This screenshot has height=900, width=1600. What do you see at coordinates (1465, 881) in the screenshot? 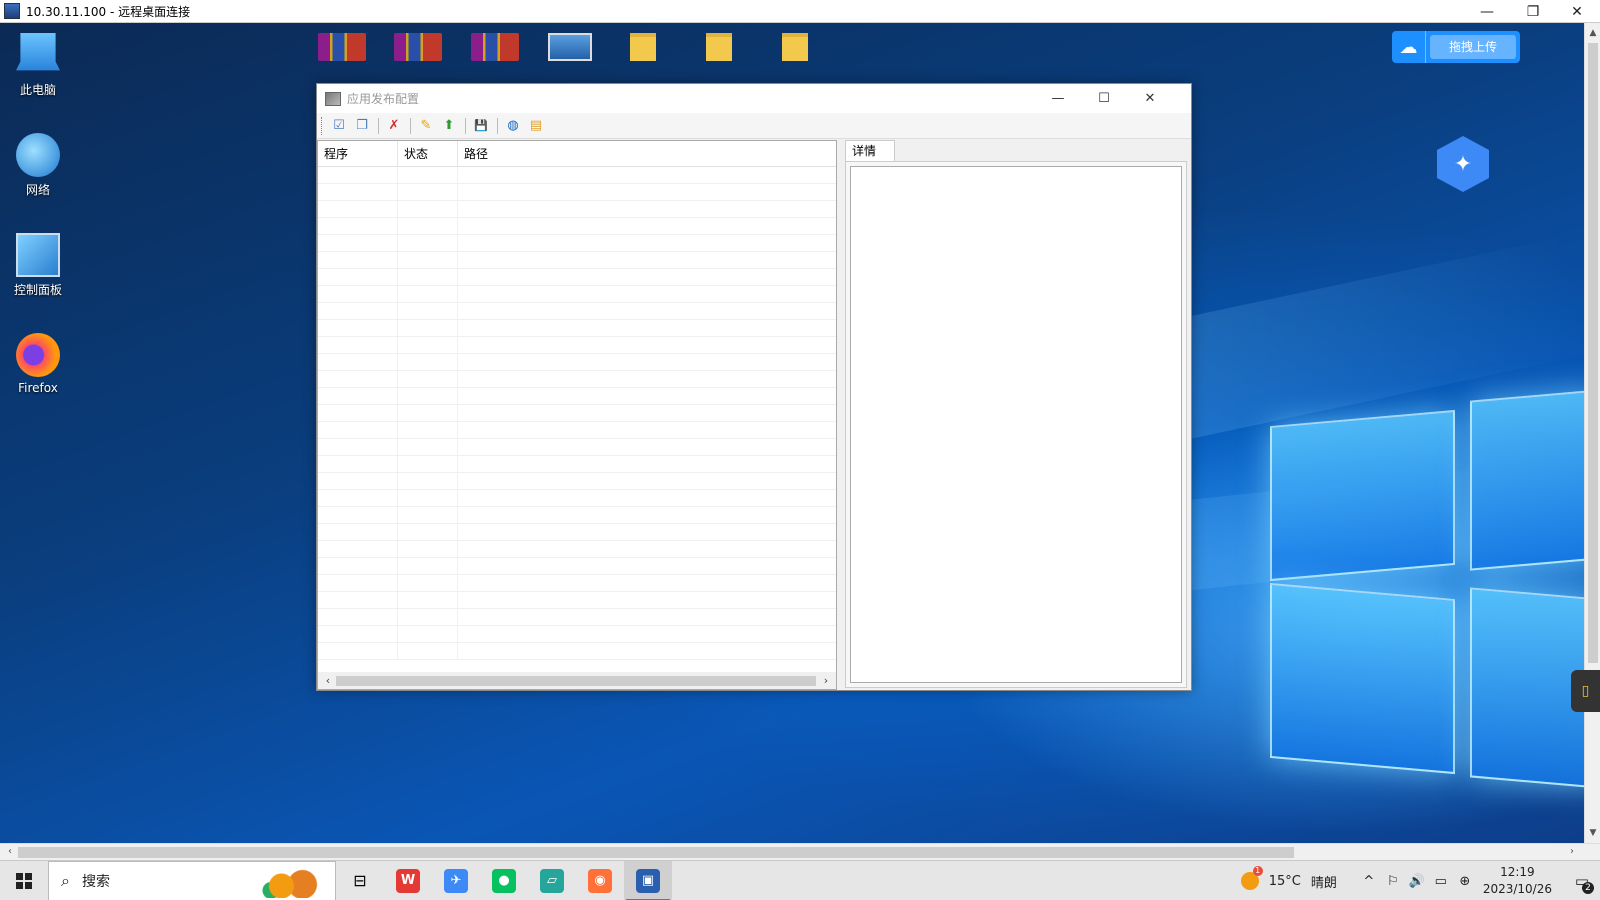
I see `language-globe-icon: ⊕` at bounding box center [1465, 881].